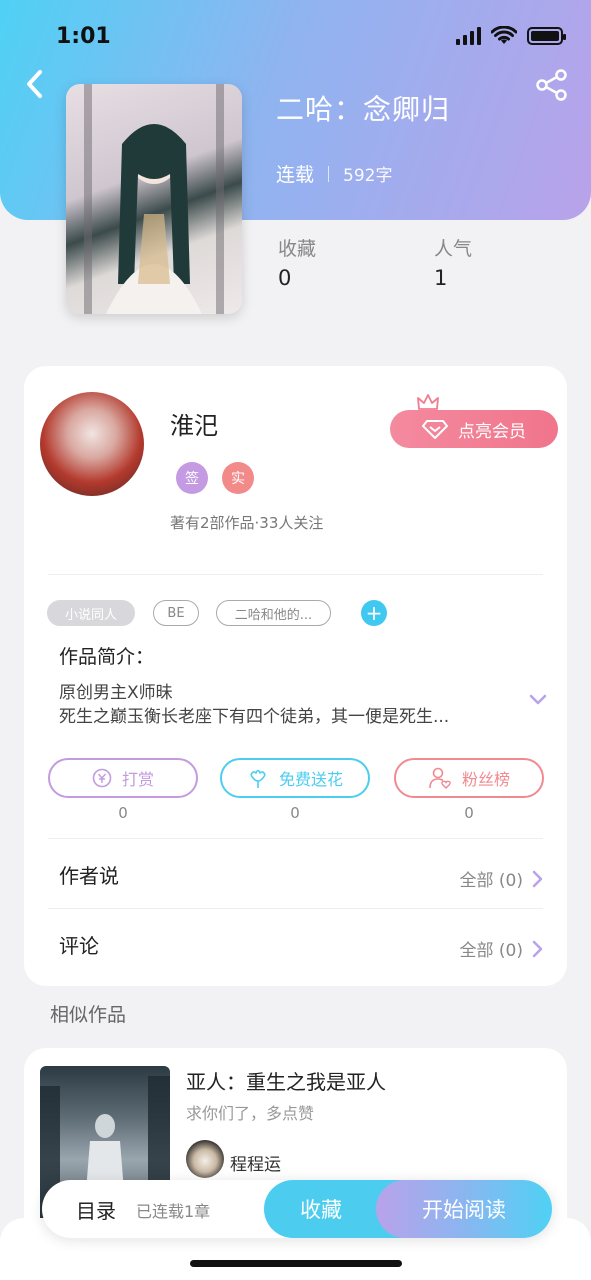  What do you see at coordinates (321, 1210) in the screenshot?
I see `collect-button-label: 收藏` at bounding box center [321, 1210].